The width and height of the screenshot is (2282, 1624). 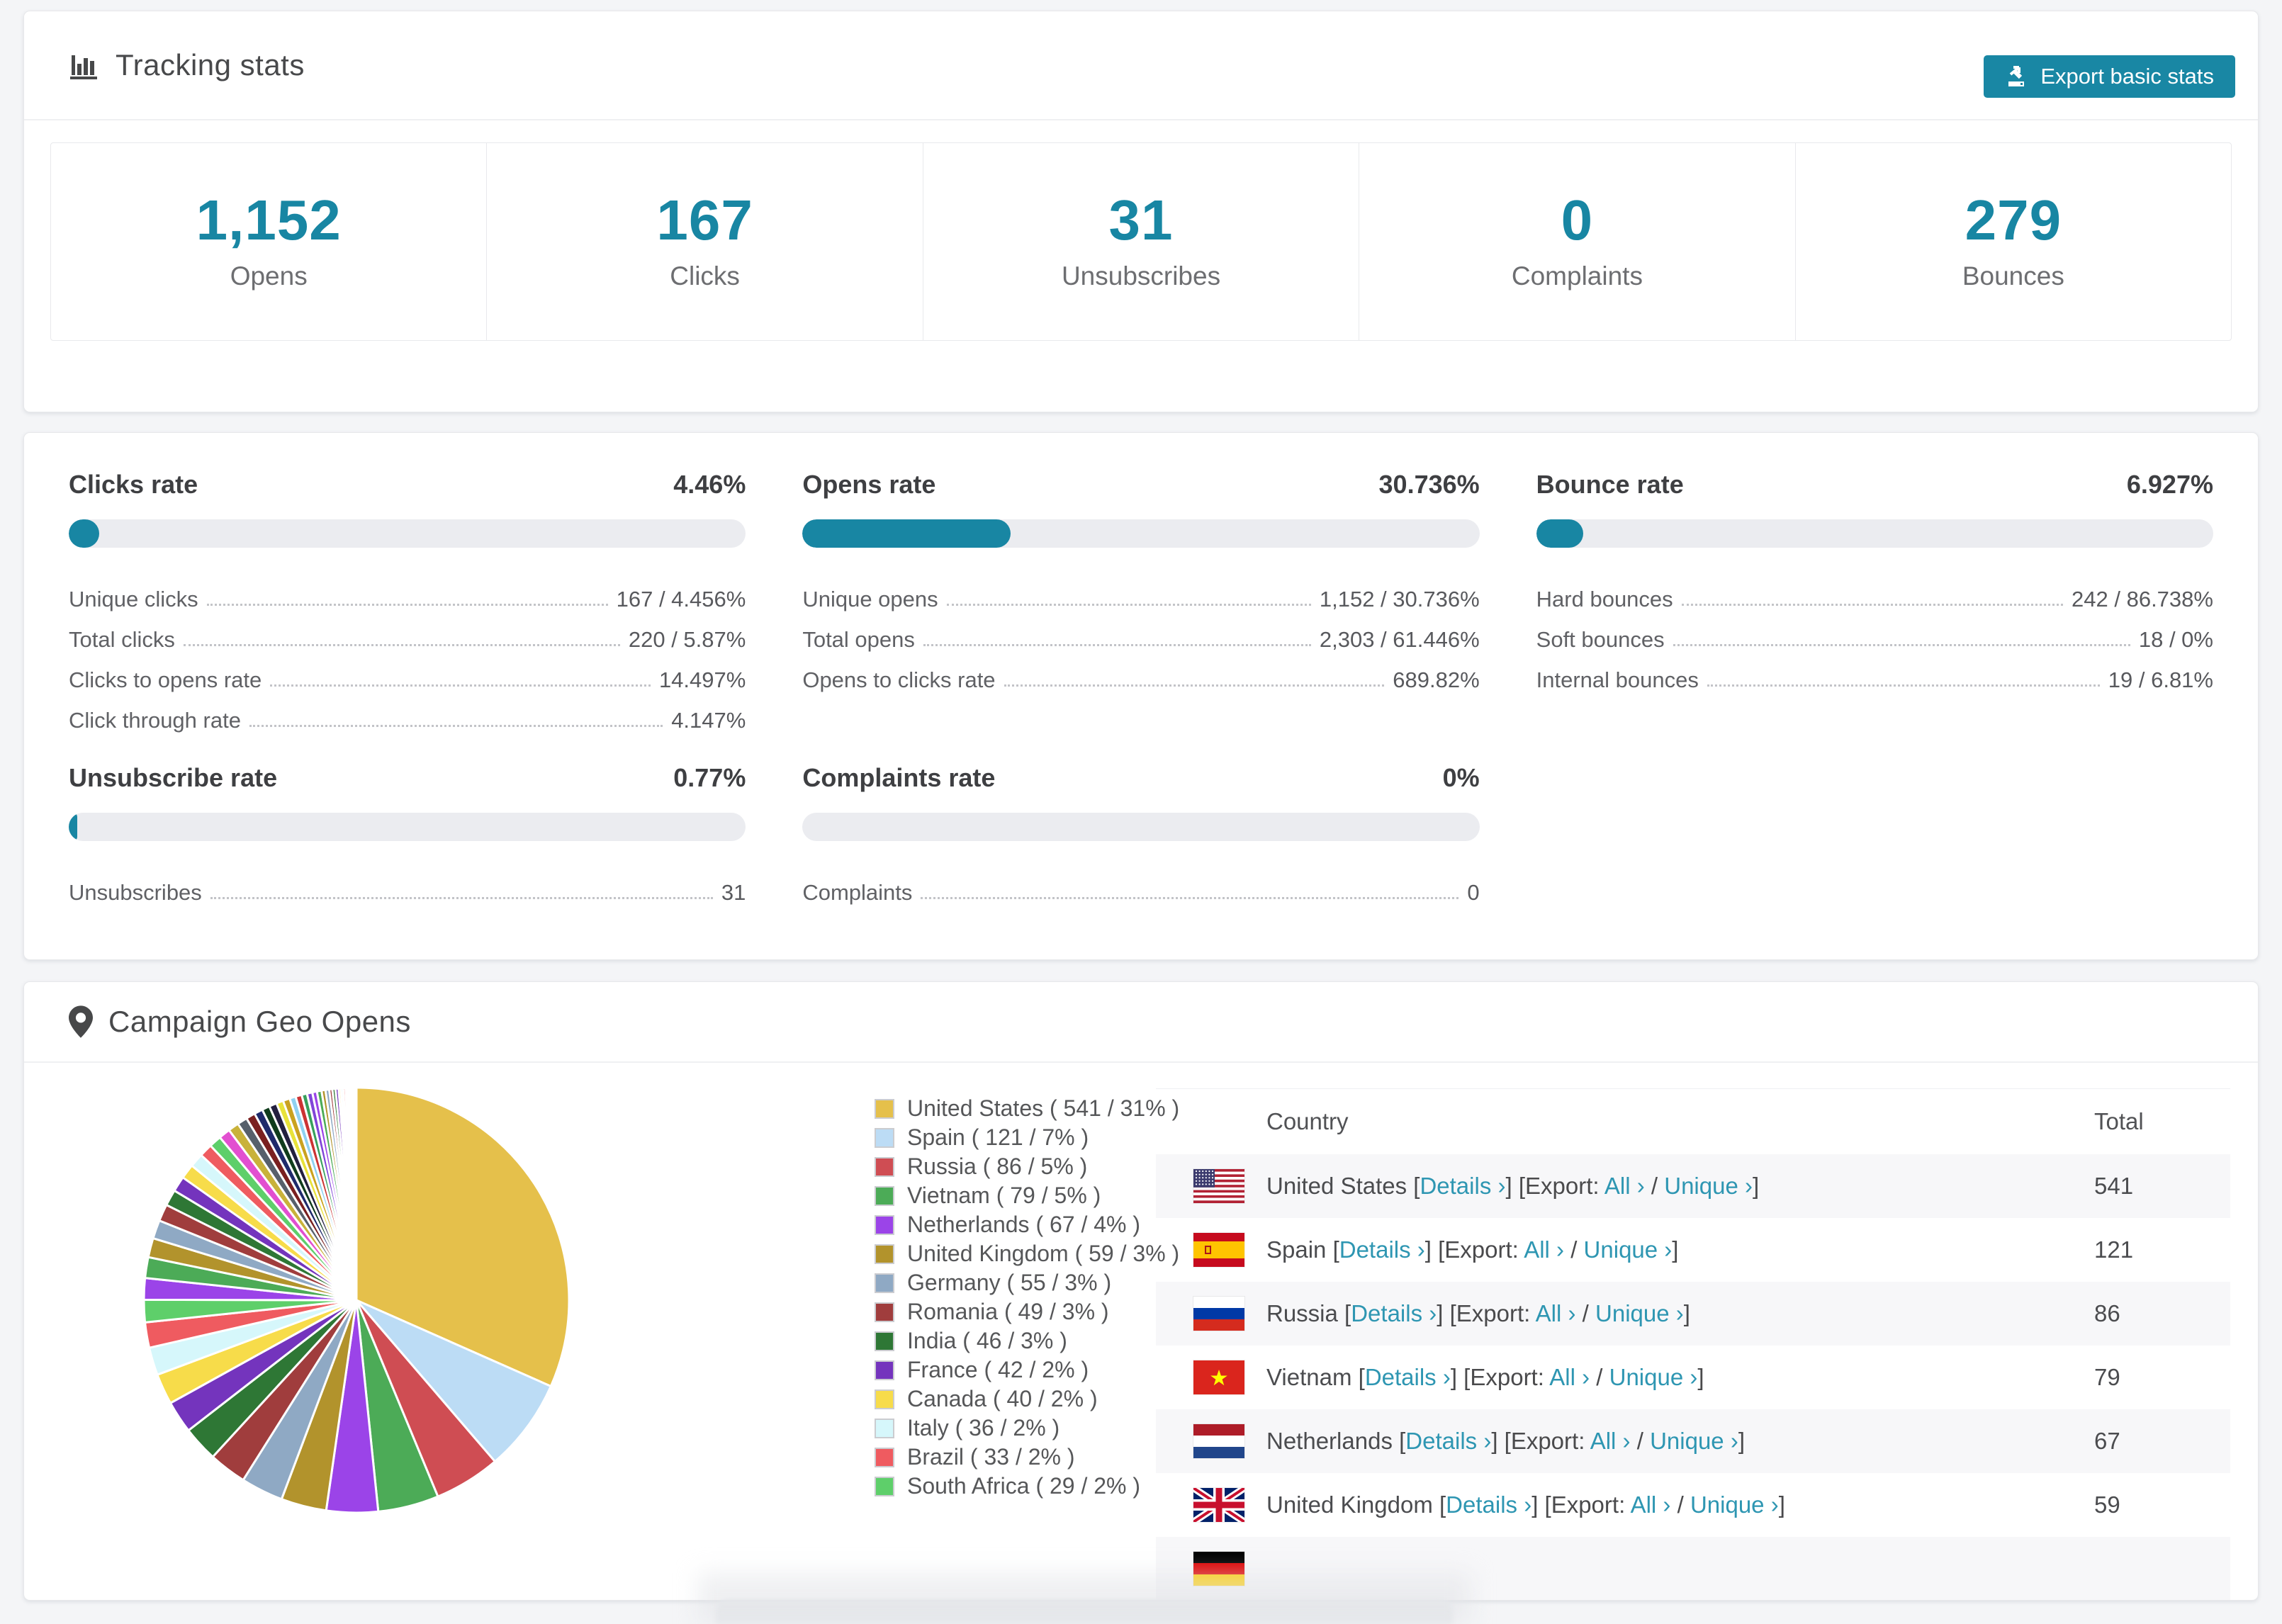 I want to click on rate-detail-value: 19 / 6.81%, so click(x=2160, y=680).